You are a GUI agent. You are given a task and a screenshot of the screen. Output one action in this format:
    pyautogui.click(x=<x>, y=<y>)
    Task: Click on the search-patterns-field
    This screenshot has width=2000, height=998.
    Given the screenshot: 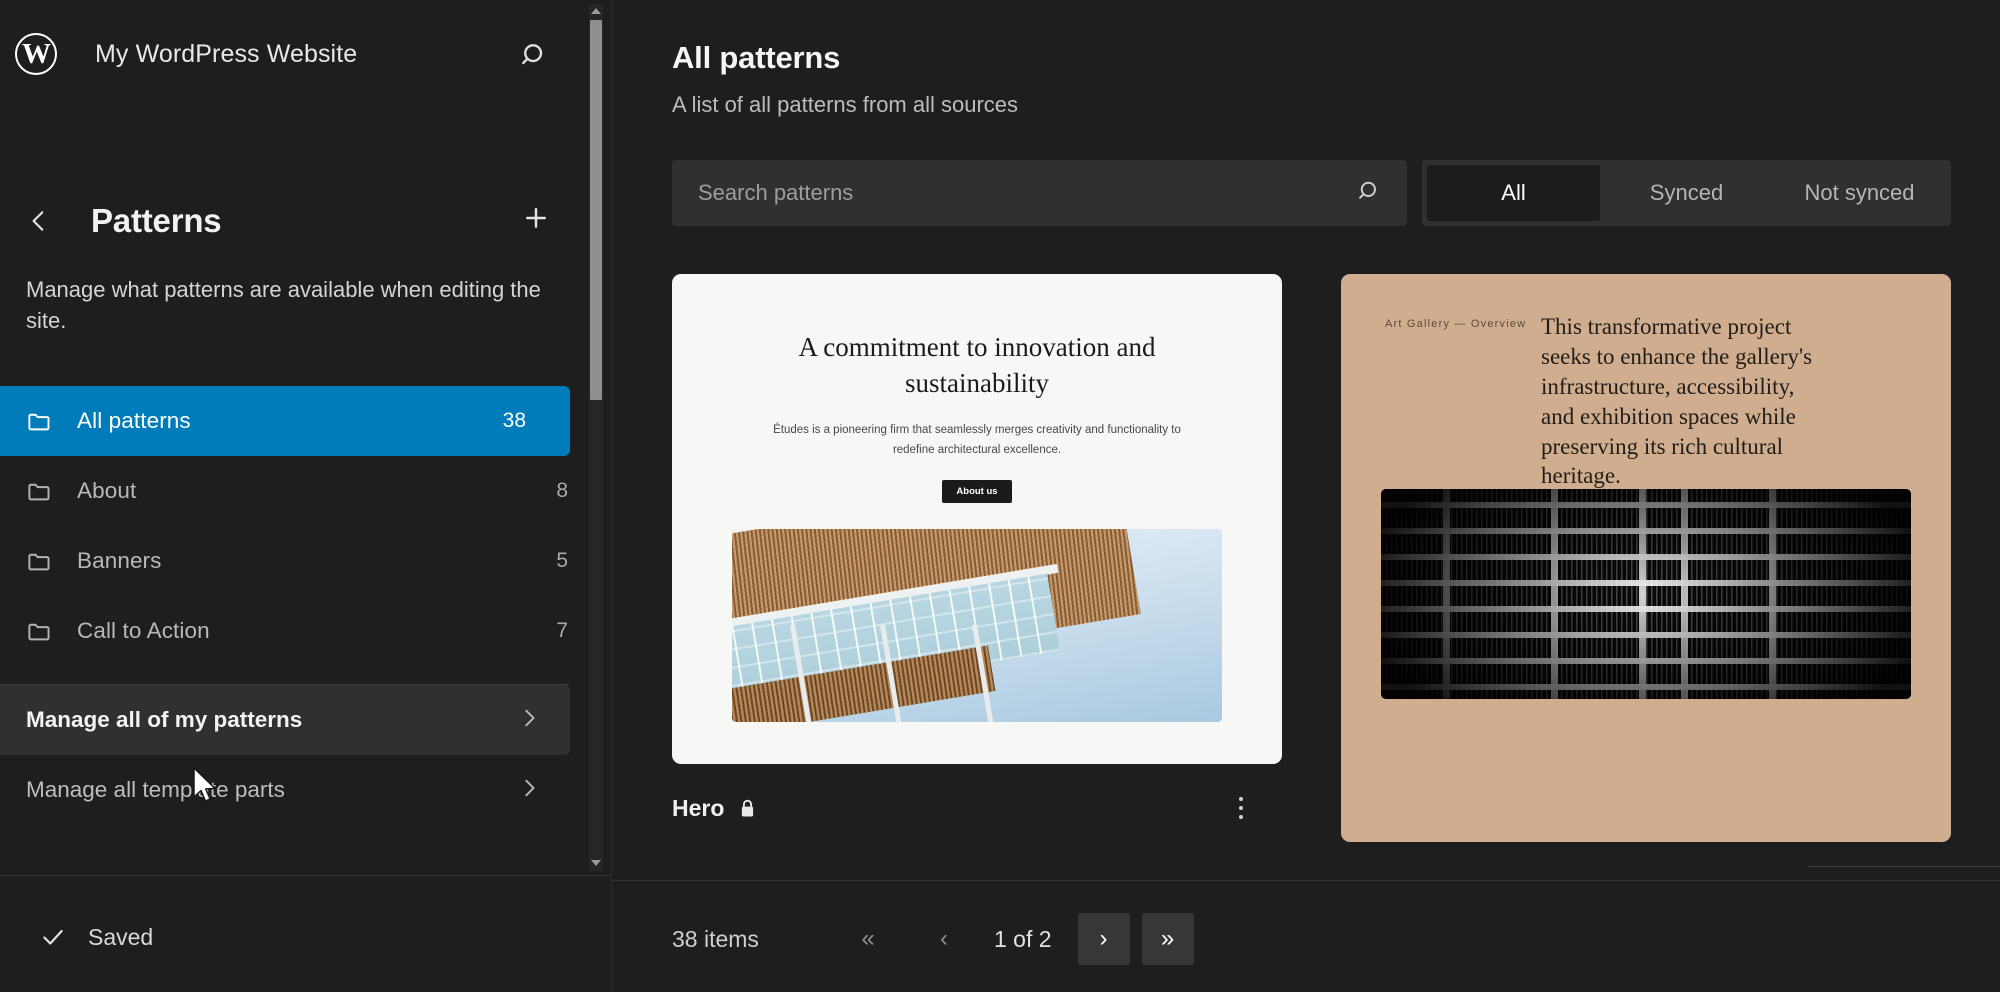 What is the action you would take?
    pyautogui.click(x=1039, y=193)
    